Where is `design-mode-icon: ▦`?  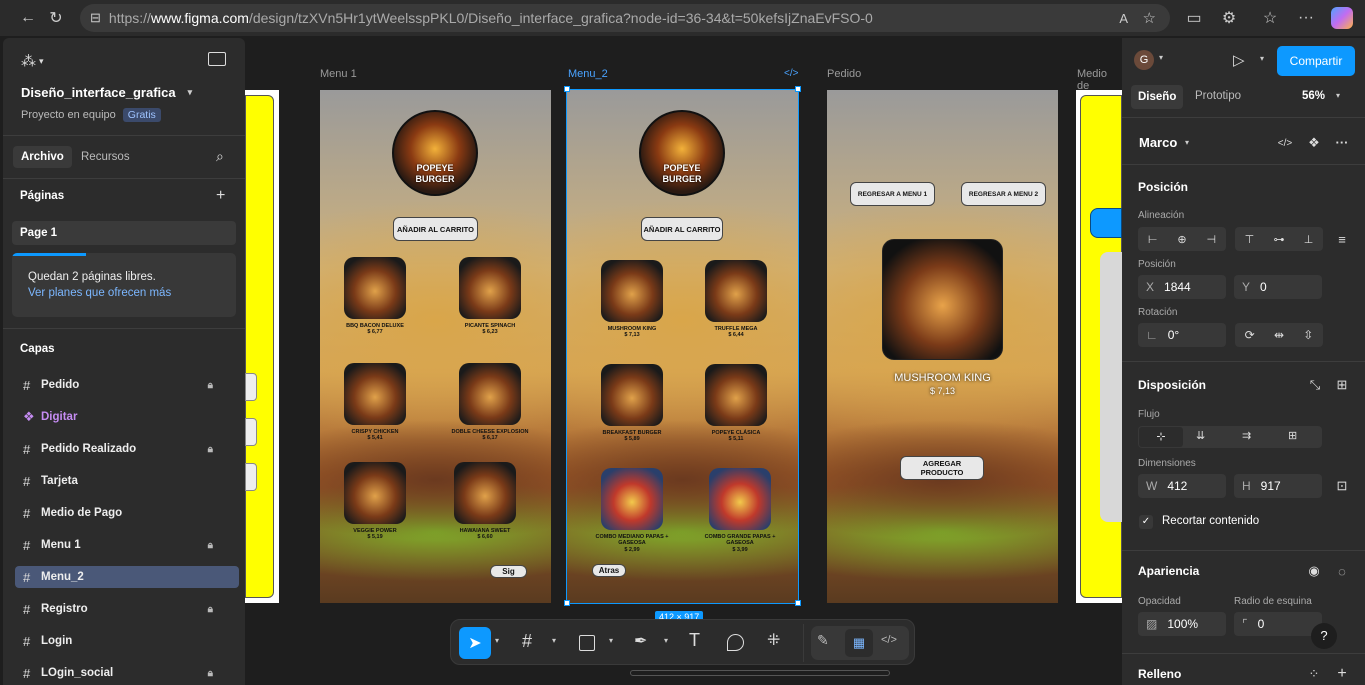
design-mode-icon: ▦ is located at coordinates (859, 643).